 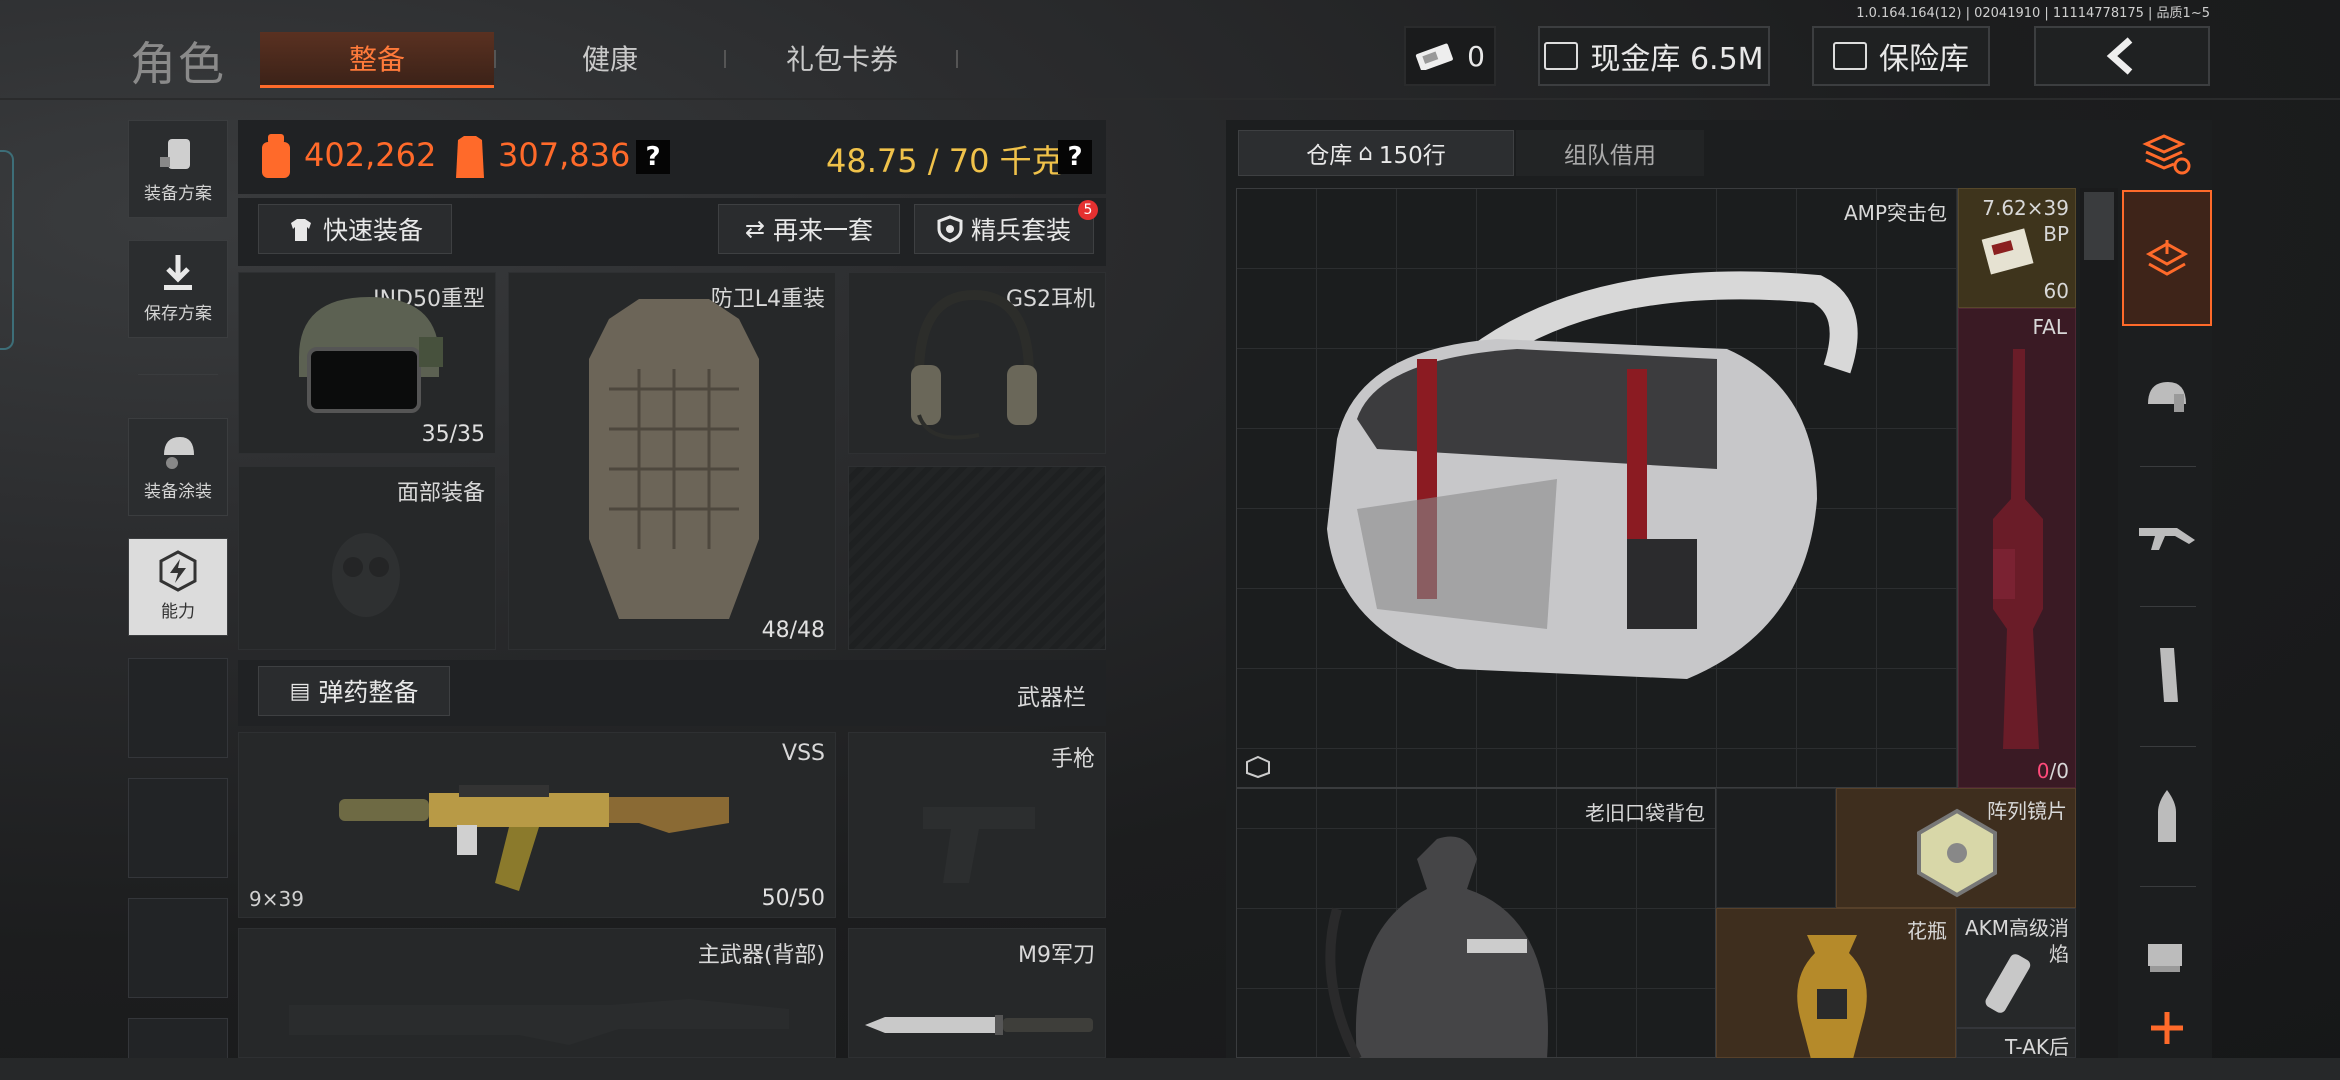 What do you see at coordinates (276, 899) in the screenshot?
I see `primary-caliber: 9×39` at bounding box center [276, 899].